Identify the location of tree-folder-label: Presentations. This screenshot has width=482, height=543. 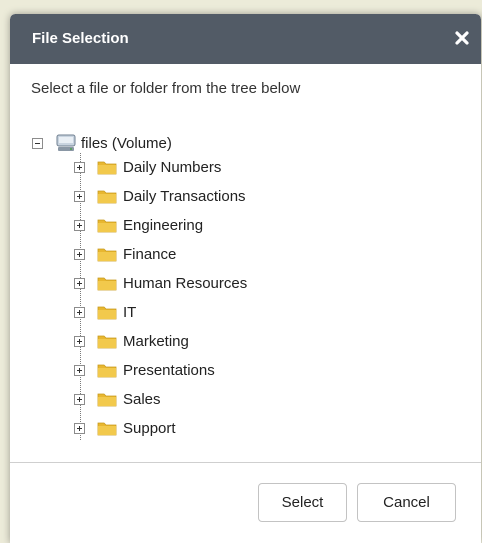
(169, 370).